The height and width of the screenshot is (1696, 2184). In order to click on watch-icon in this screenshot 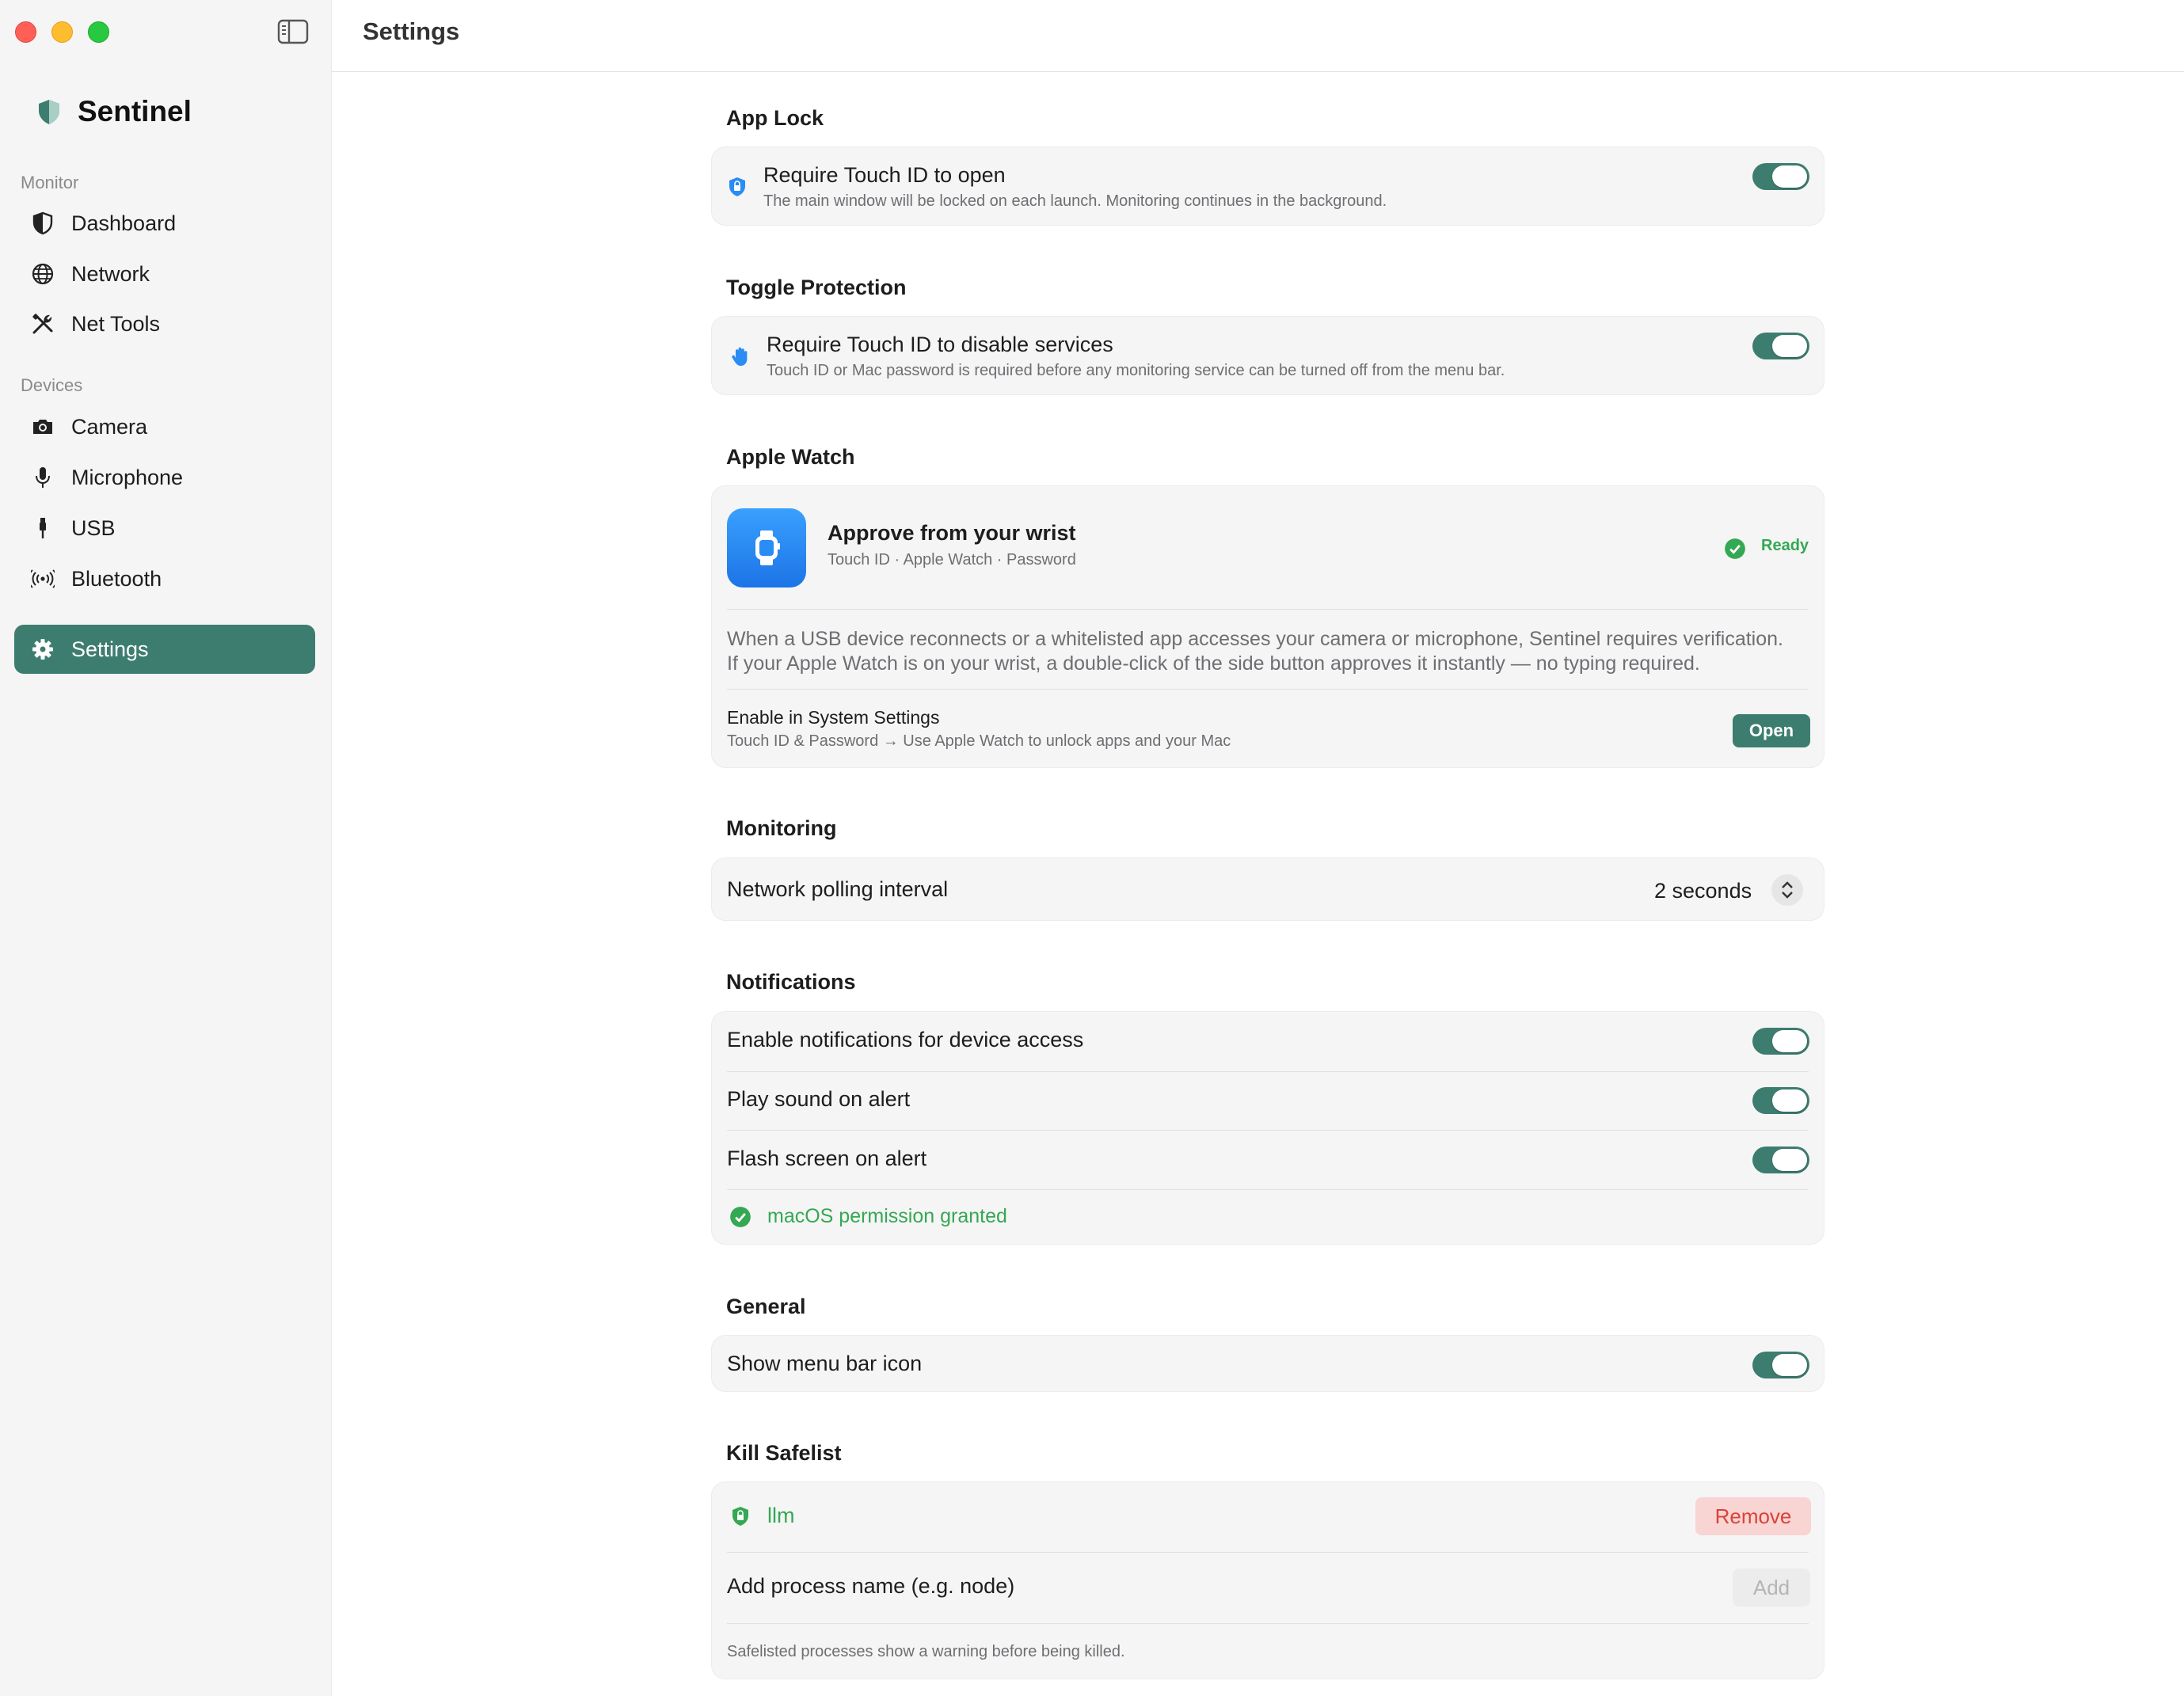, I will do `click(766, 548)`.